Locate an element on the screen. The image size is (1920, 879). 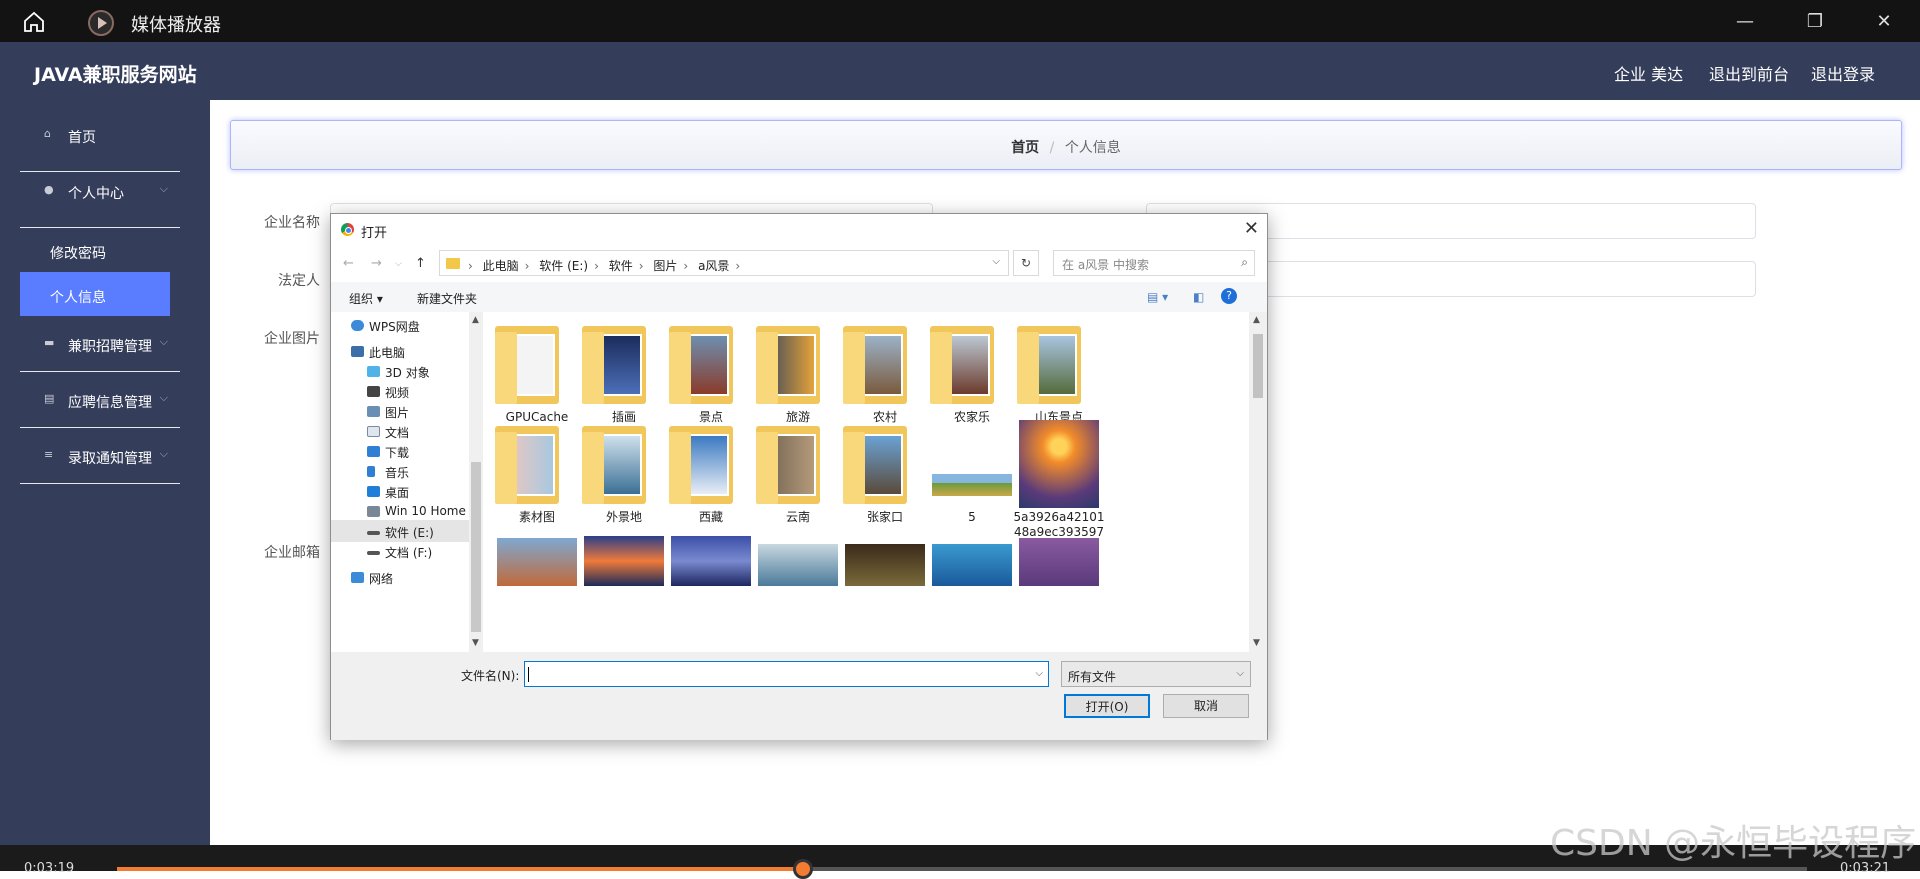
filetype-select: 所有文件 ⌵ is located at coordinates (1156, 674).